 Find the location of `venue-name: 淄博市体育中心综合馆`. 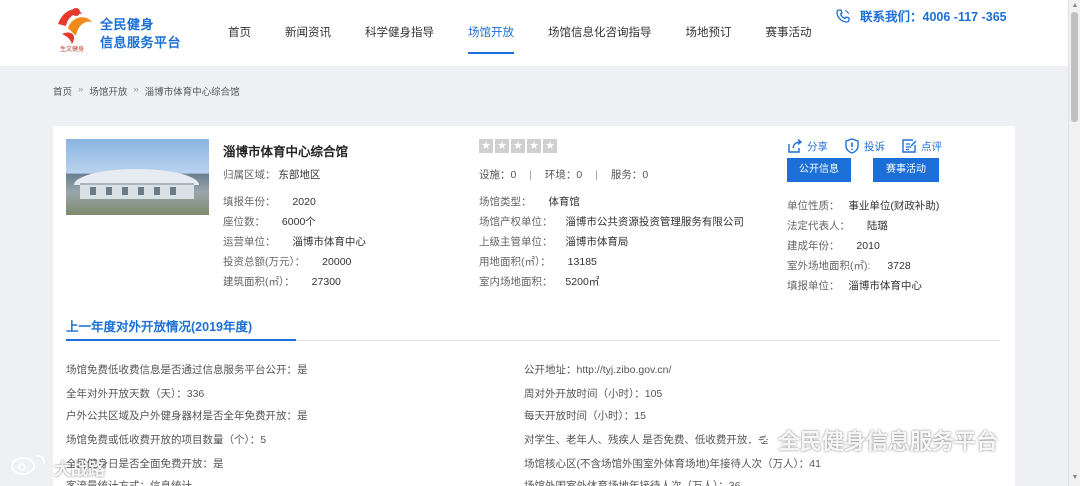

venue-name: 淄博市体育中心综合馆 is located at coordinates (286, 152).